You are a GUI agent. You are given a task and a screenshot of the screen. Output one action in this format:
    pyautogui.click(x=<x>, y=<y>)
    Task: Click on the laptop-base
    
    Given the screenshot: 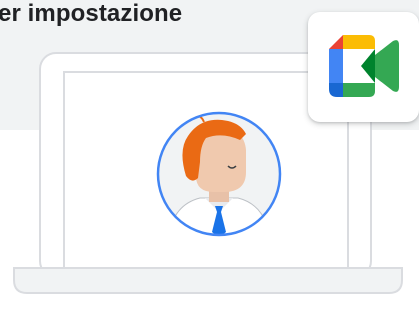 What is the action you would take?
    pyautogui.click(x=208, y=280)
    